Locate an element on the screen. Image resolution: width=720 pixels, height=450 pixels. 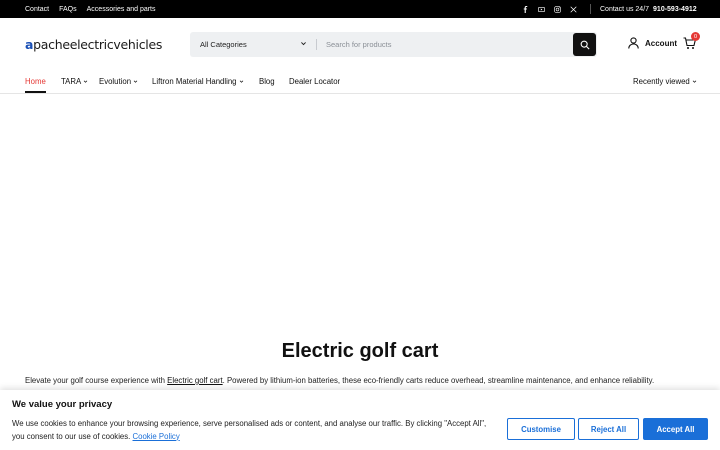
facebook-icon is located at coordinates (525, 9).